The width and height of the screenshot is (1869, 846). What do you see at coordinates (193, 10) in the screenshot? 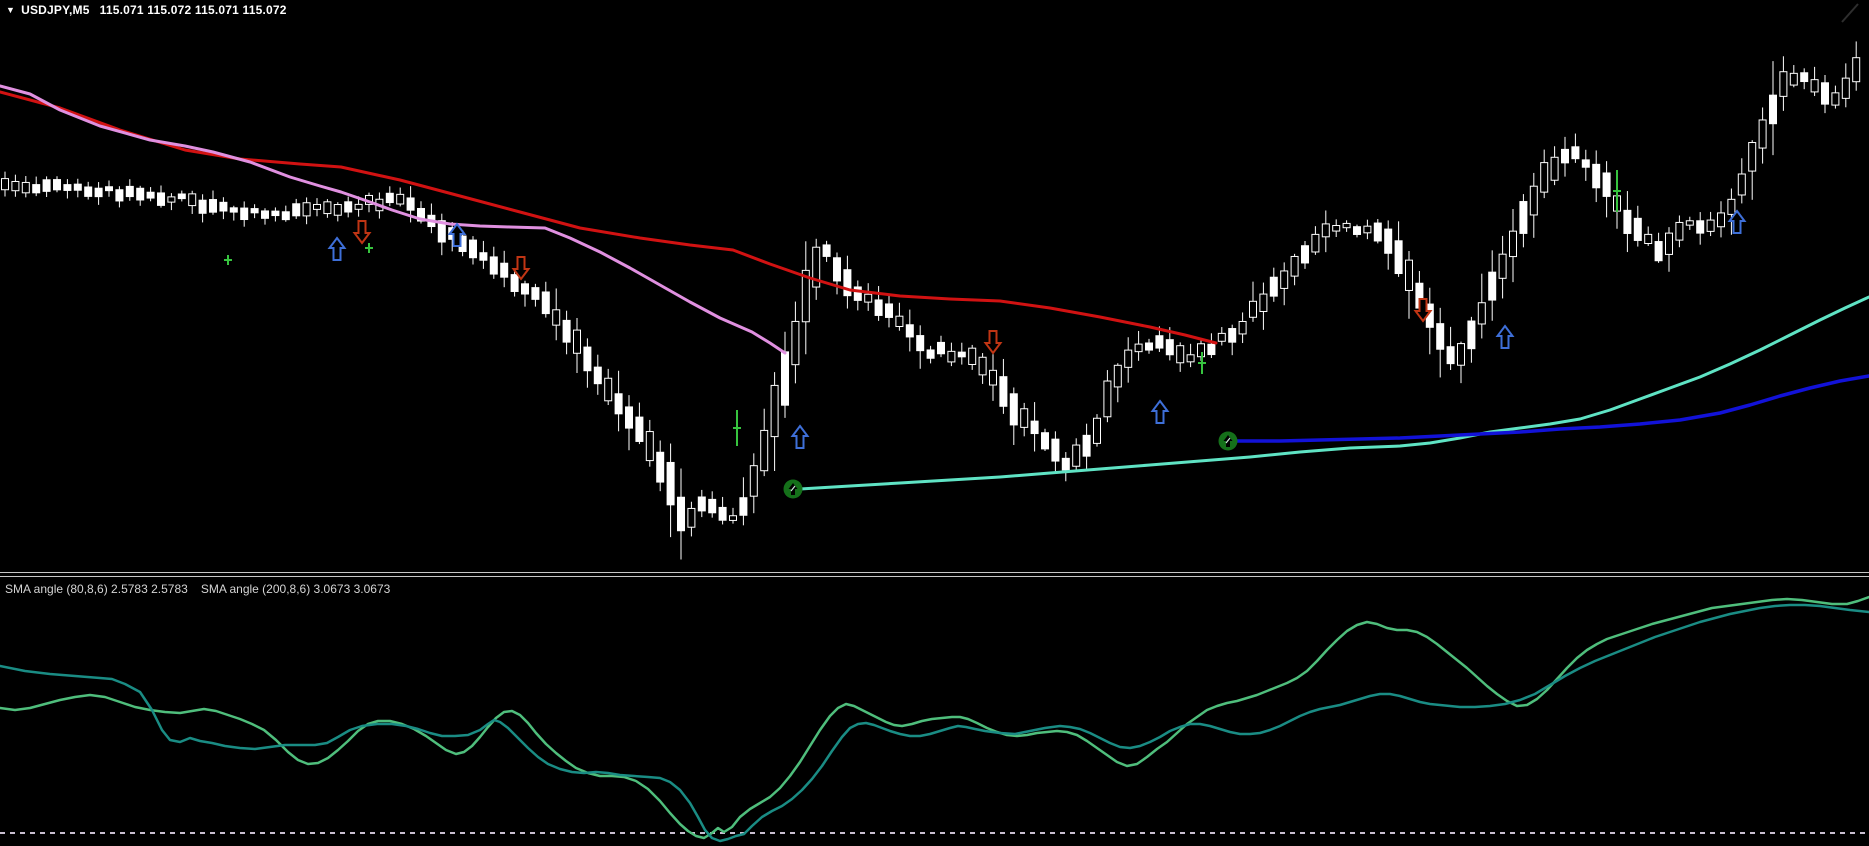
I see `chart-ohlc-quotes: 115.071 115.072 115.071 115.072` at bounding box center [193, 10].